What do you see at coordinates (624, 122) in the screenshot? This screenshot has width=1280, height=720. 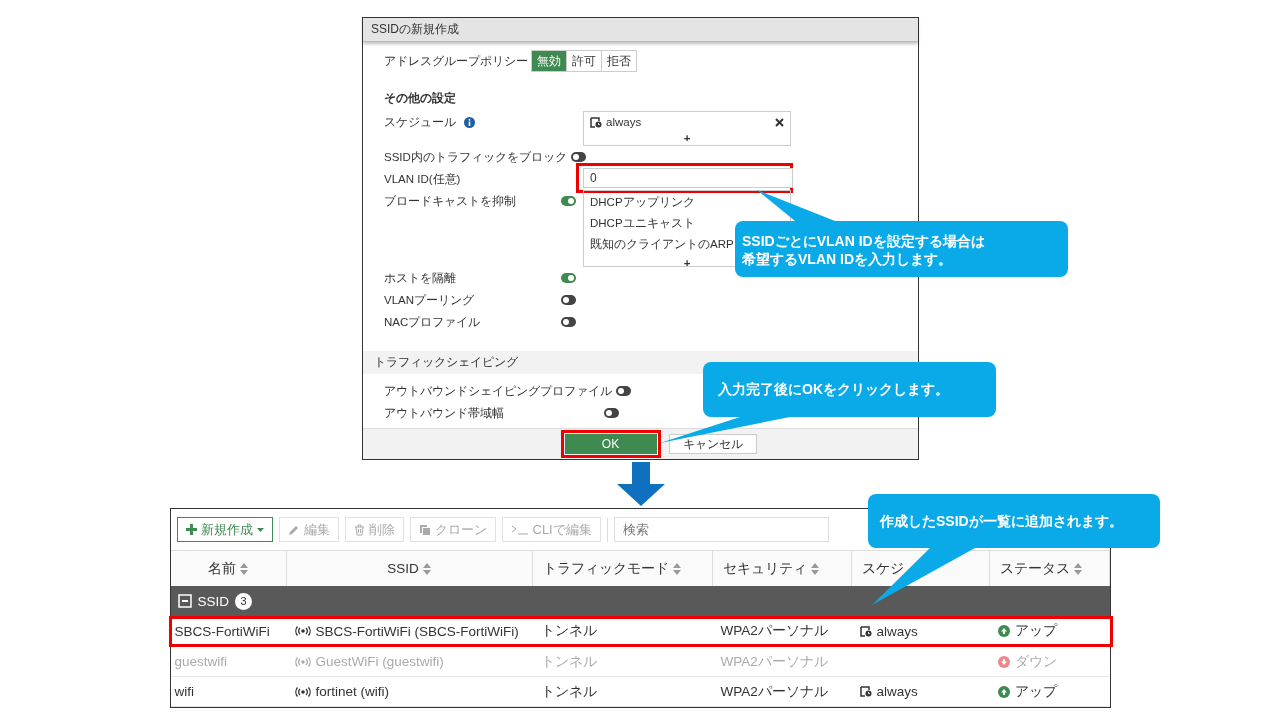 I see `list-entry: always` at bounding box center [624, 122].